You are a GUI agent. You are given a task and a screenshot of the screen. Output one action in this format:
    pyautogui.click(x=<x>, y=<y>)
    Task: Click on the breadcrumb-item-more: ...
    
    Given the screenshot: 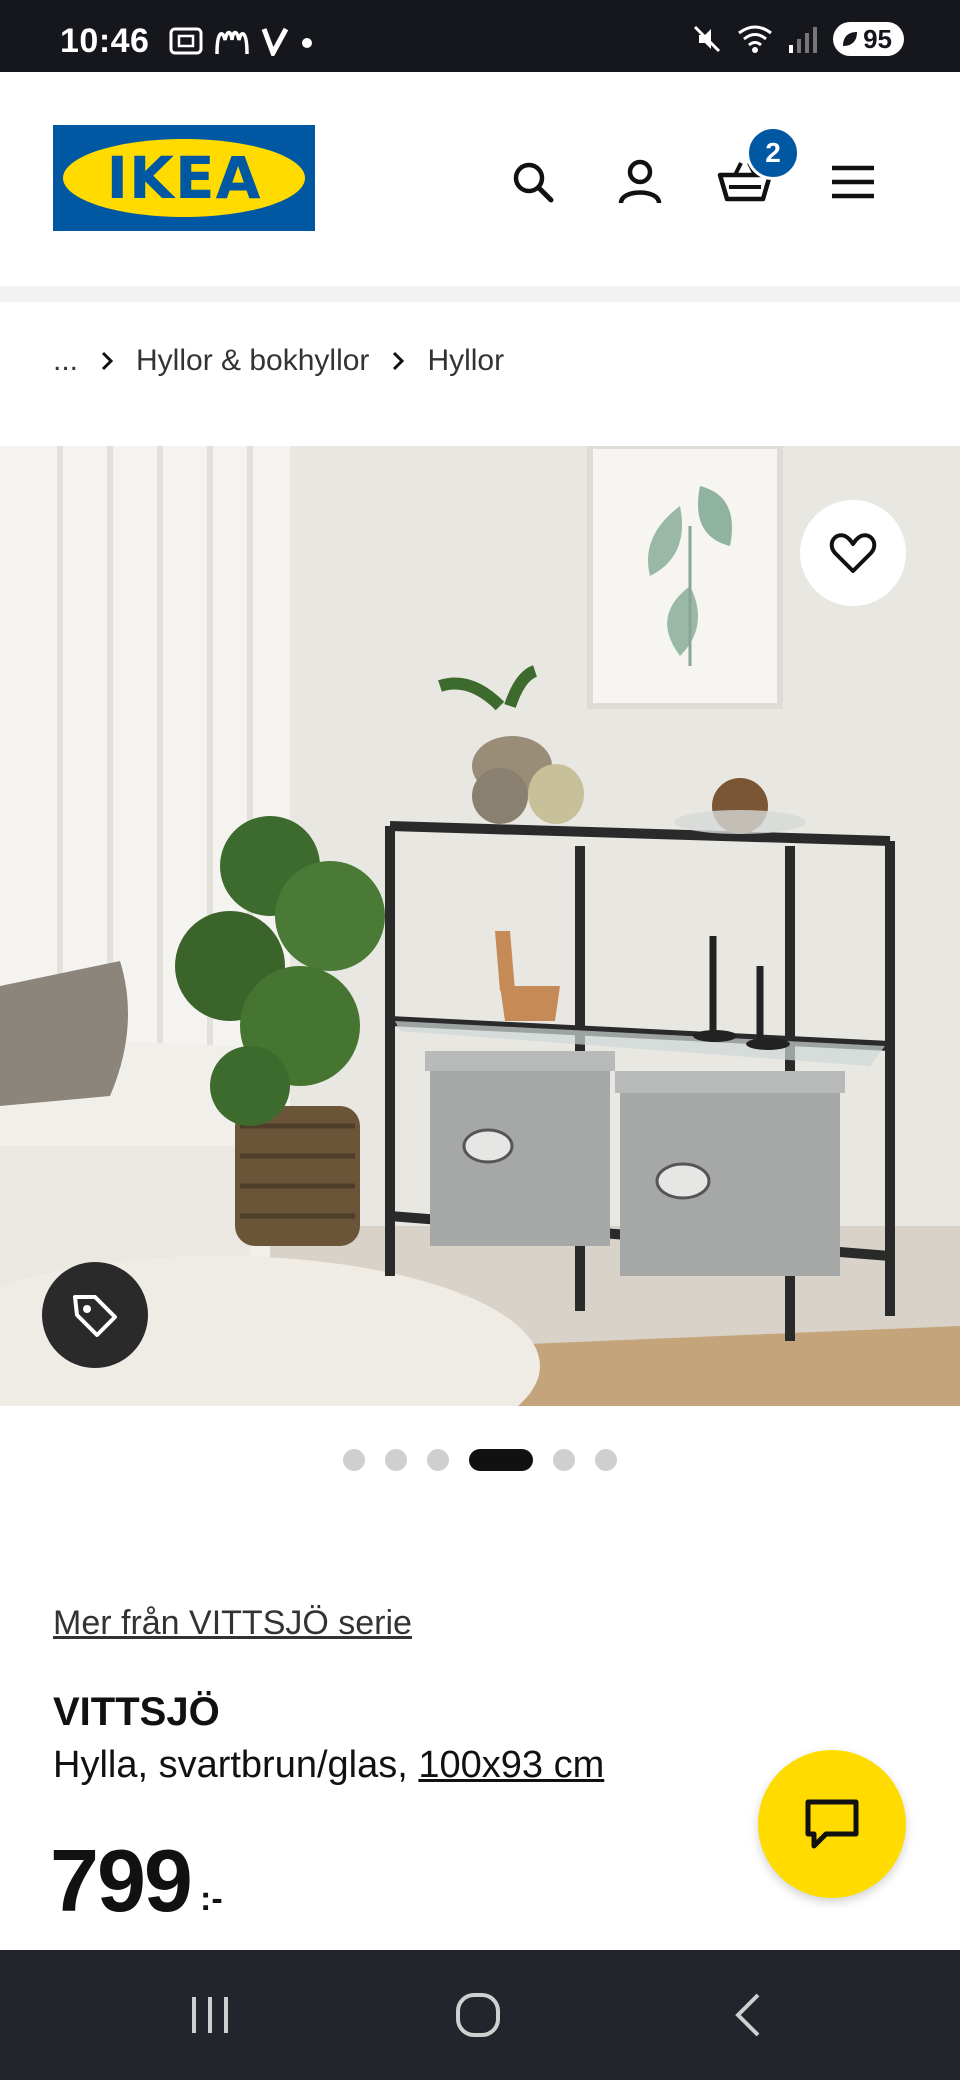 What is the action you would take?
    pyautogui.click(x=65, y=361)
    